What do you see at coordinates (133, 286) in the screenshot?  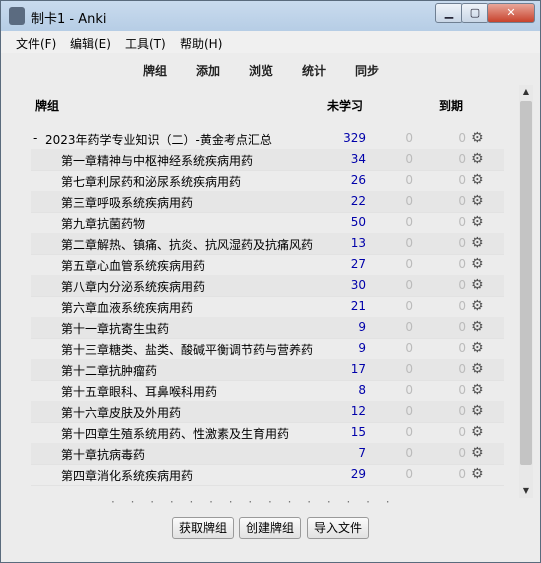 I see `deck-name: 第八章内分泌系统疾病用药` at bounding box center [133, 286].